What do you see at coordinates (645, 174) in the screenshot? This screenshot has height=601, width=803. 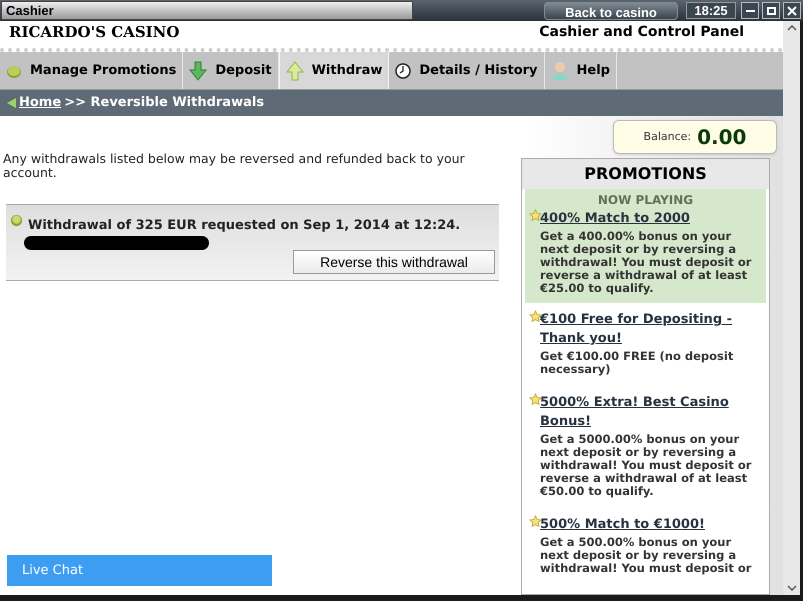 I see `promotions-title: PROMOTIONS` at bounding box center [645, 174].